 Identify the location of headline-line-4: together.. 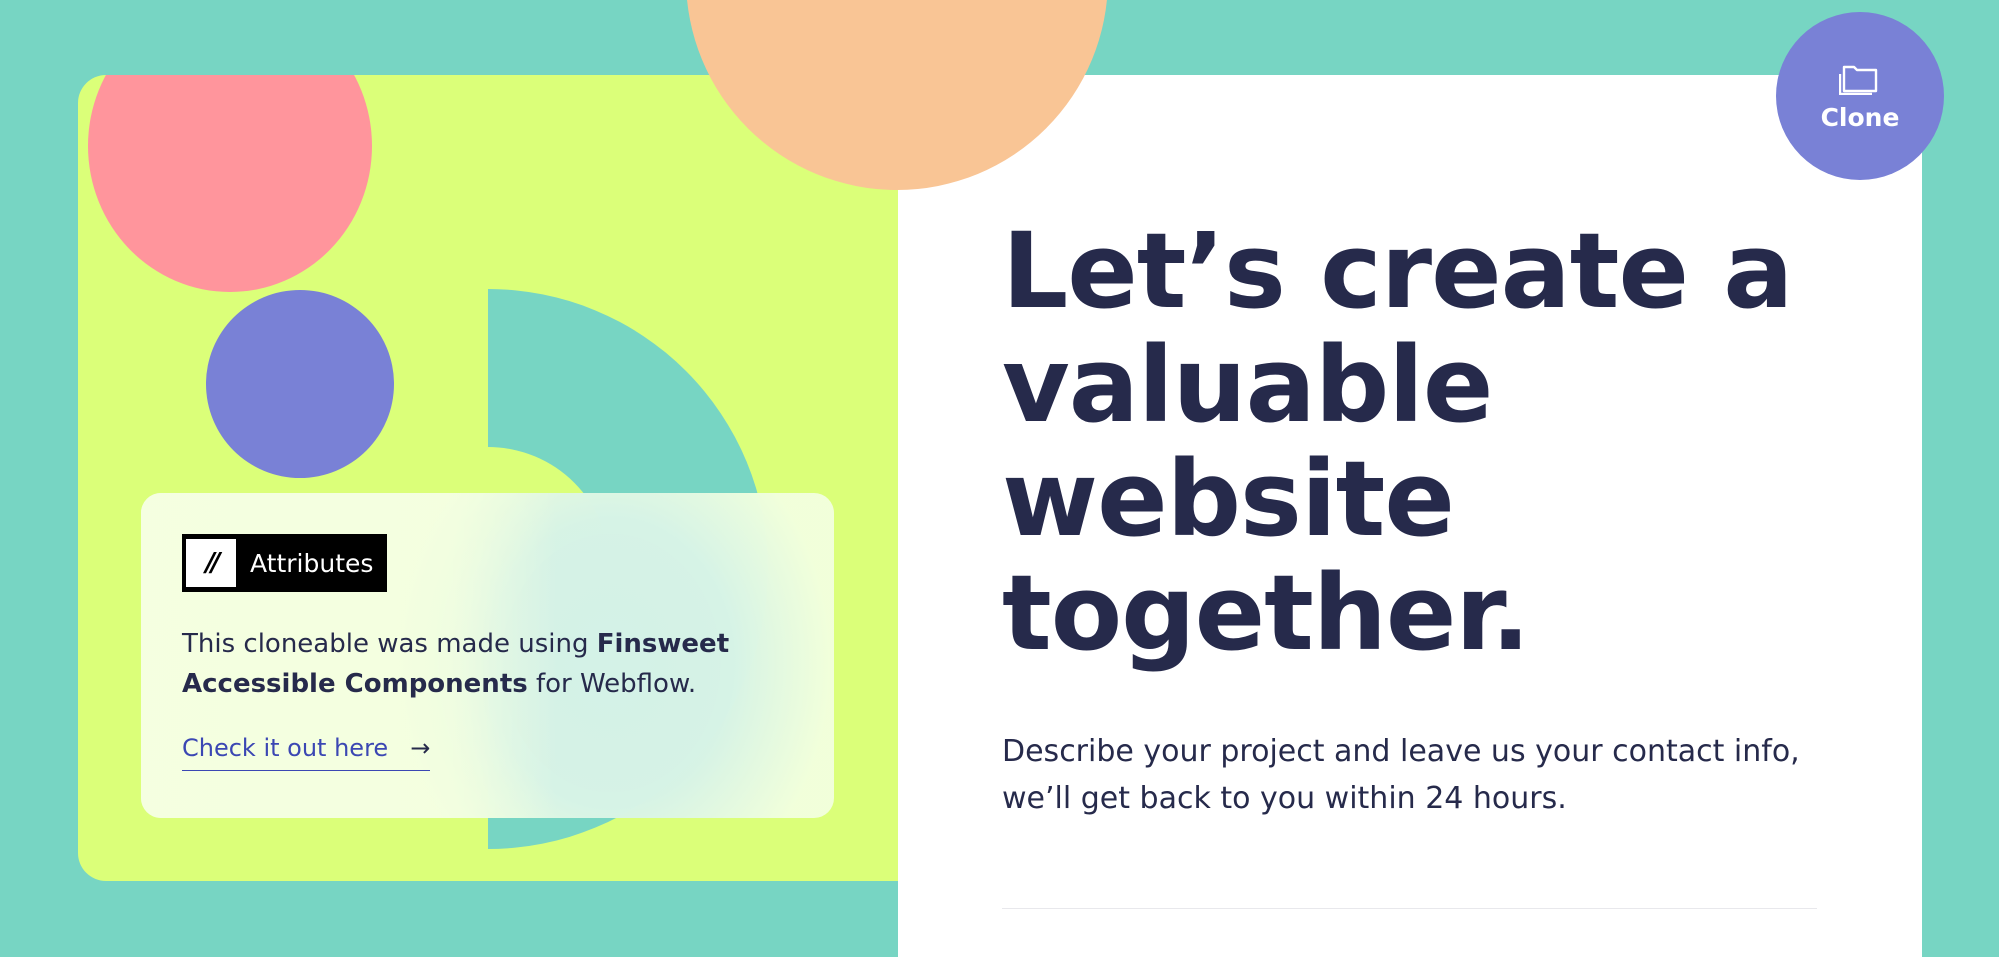
(1266, 613).